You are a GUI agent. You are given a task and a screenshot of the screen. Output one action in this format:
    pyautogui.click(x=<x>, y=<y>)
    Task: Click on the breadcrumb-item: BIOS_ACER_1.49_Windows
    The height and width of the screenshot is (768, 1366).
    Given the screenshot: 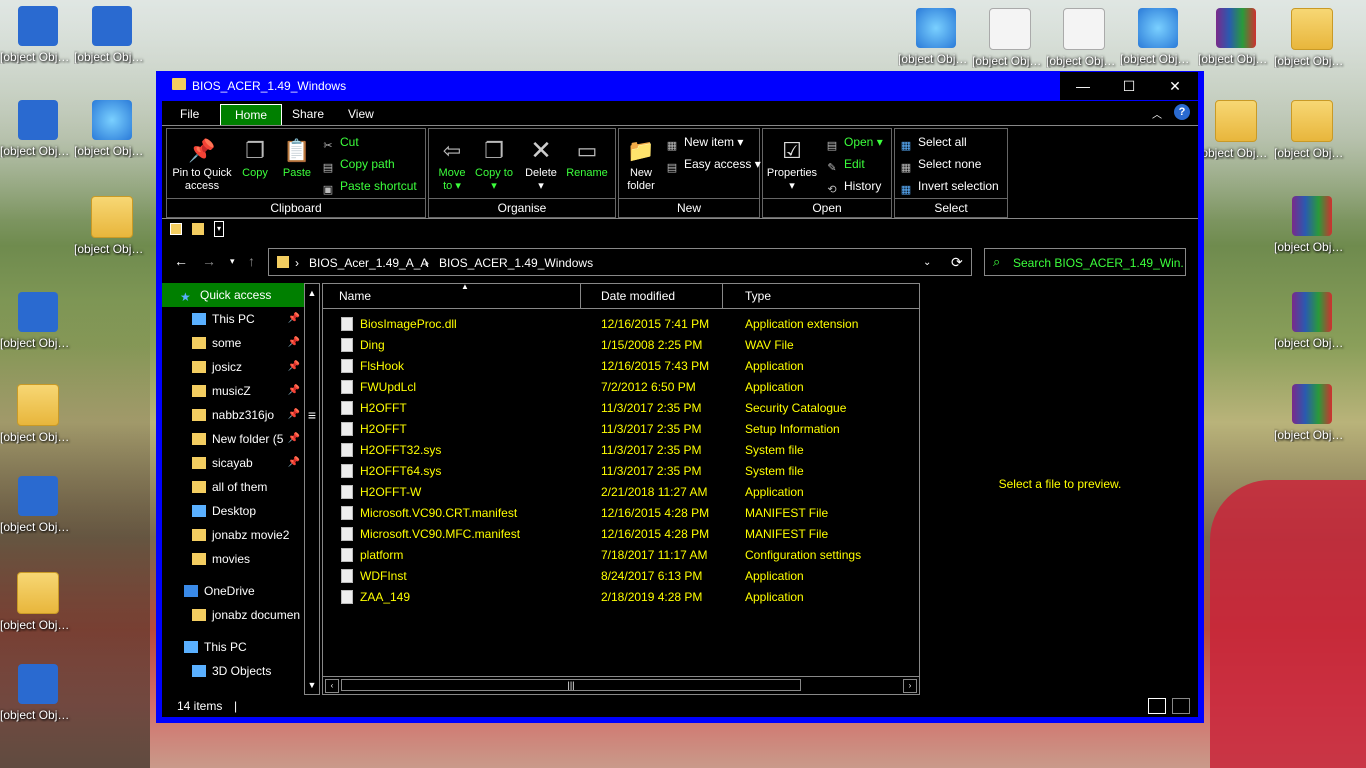 What is the action you would take?
    pyautogui.click(x=516, y=263)
    